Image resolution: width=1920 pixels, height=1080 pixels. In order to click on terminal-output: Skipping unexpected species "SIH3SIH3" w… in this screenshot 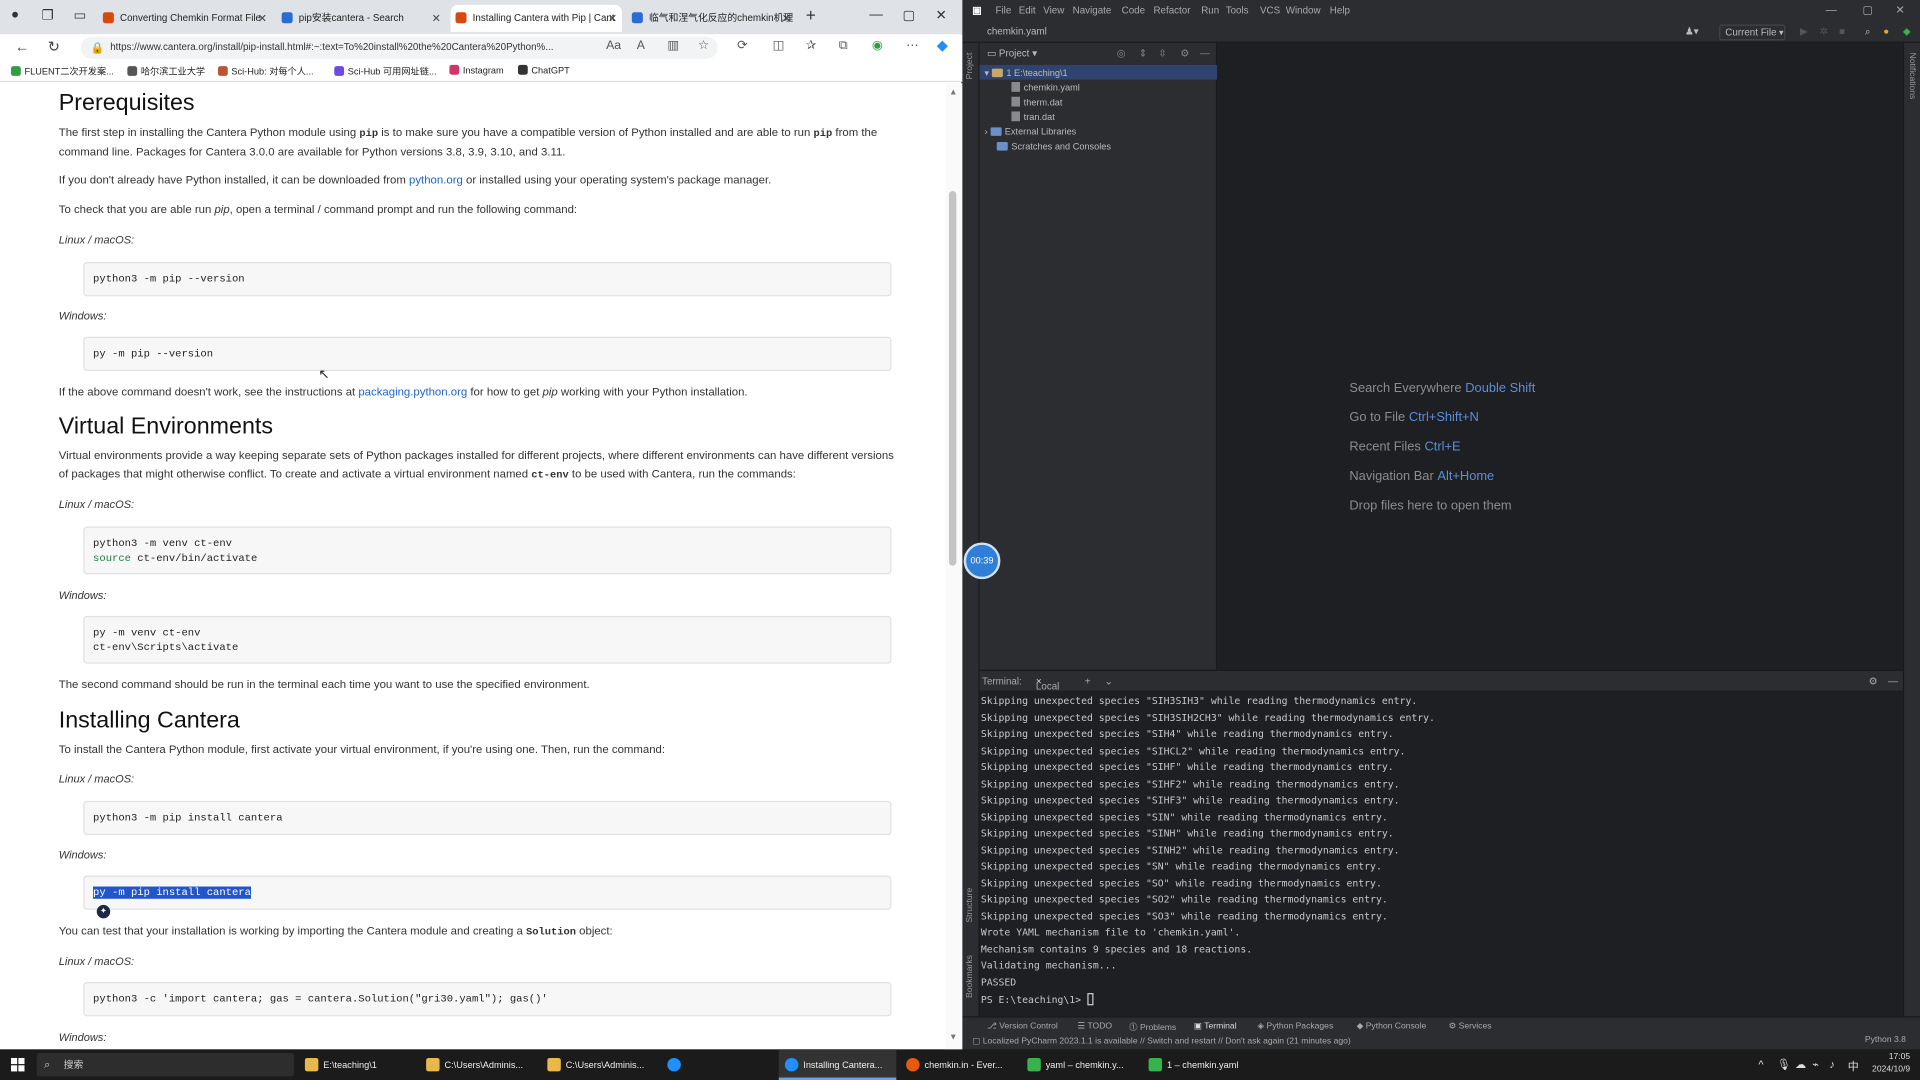, I will do `click(1441, 853)`.